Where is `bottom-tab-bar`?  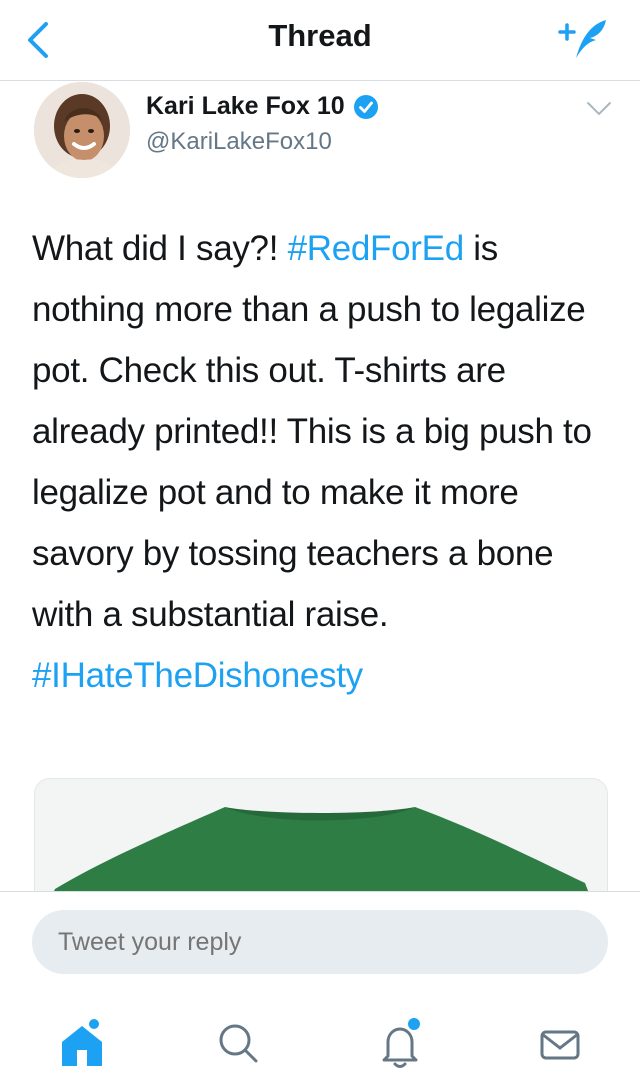 bottom-tab-bar is located at coordinates (320, 1045).